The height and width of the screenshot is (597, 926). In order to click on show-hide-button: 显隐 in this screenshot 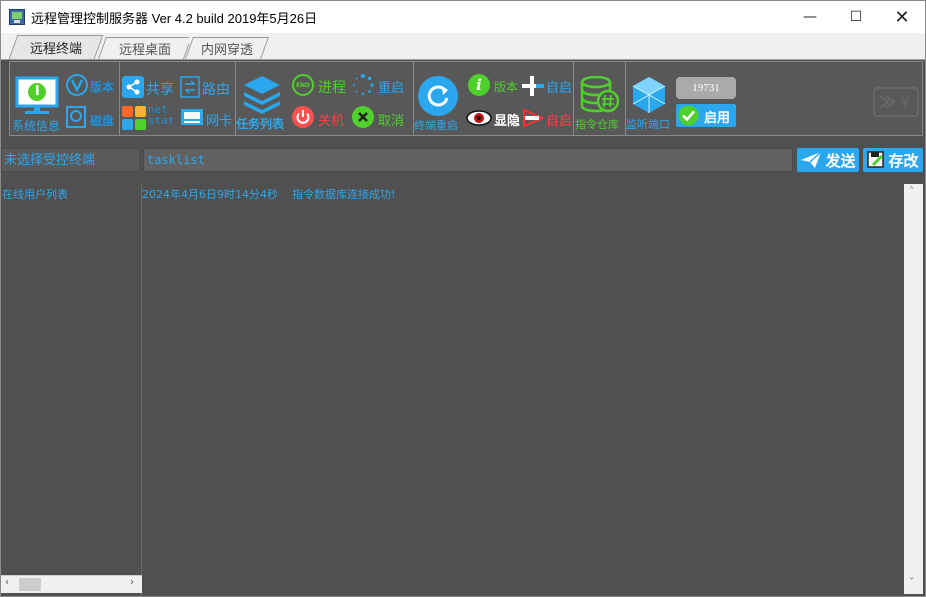, I will do `click(494, 119)`.